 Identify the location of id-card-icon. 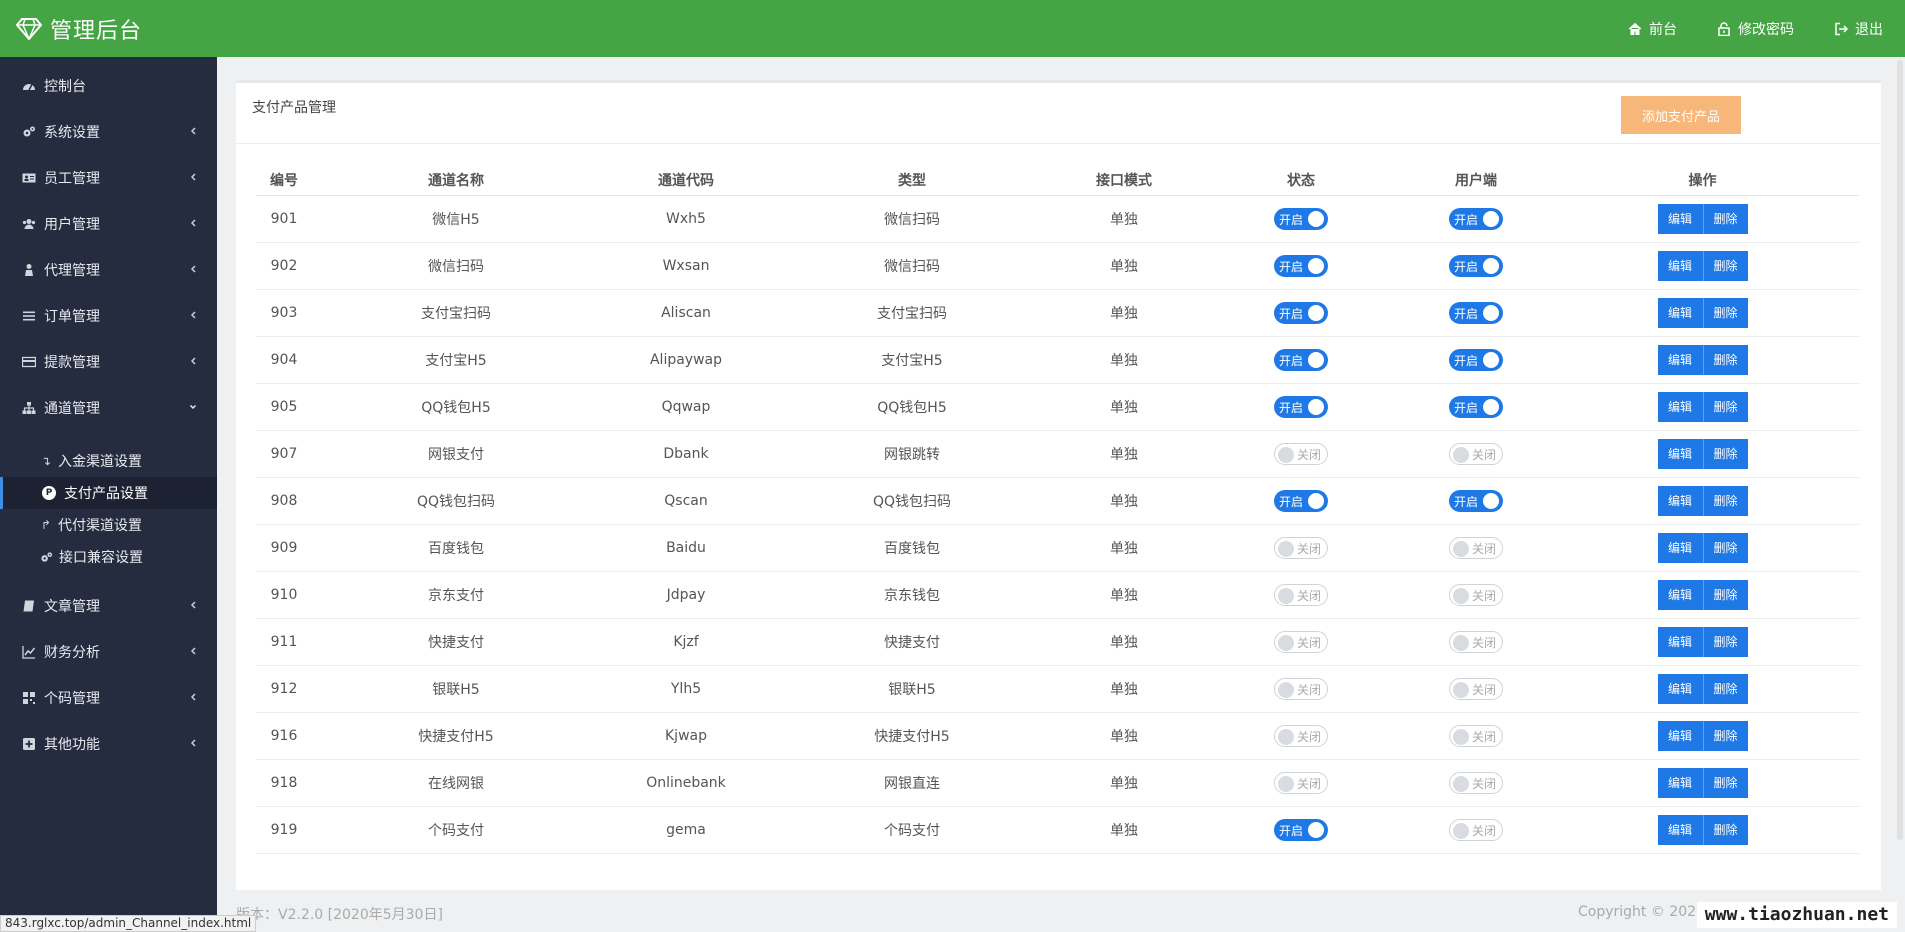
(29, 178).